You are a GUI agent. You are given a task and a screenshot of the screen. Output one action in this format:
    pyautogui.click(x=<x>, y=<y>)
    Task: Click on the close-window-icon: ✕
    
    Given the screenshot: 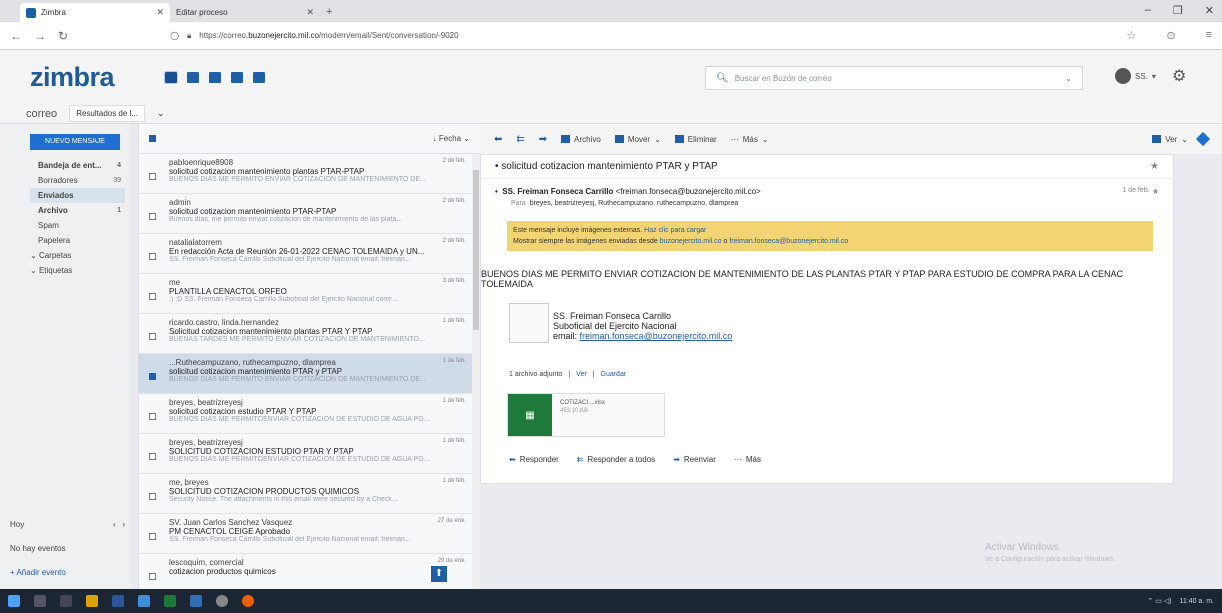 What is the action you would take?
    pyautogui.click(x=1209, y=10)
    